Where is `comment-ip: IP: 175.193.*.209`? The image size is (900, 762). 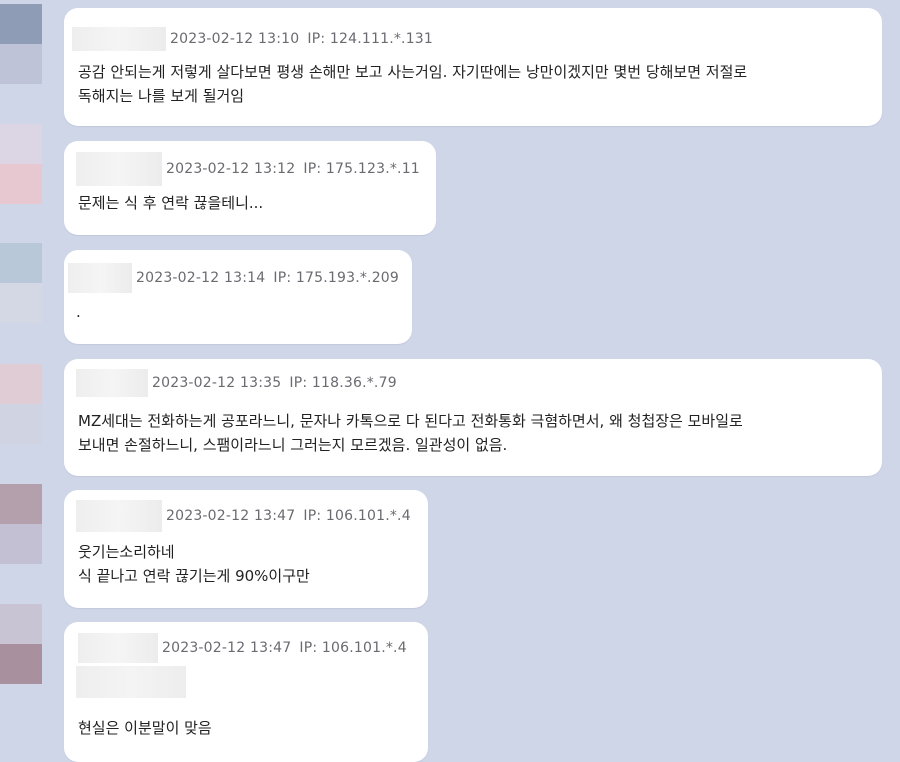
comment-ip: IP: 175.193.*.209 is located at coordinates (336, 278).